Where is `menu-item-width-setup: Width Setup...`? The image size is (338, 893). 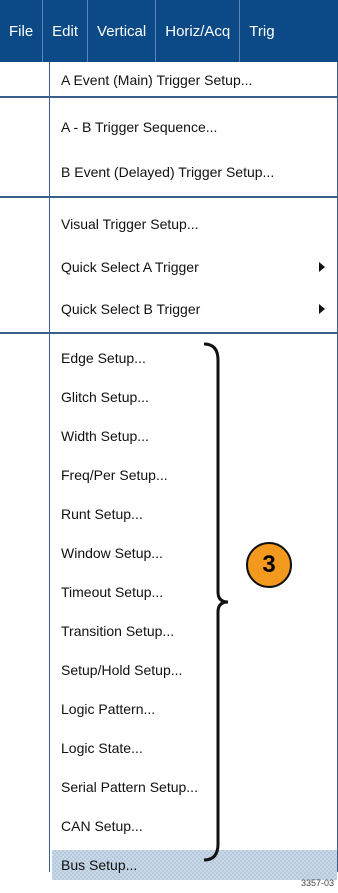 menu-item-width-setup: Width Setup... is located at coordinates (199, 436).